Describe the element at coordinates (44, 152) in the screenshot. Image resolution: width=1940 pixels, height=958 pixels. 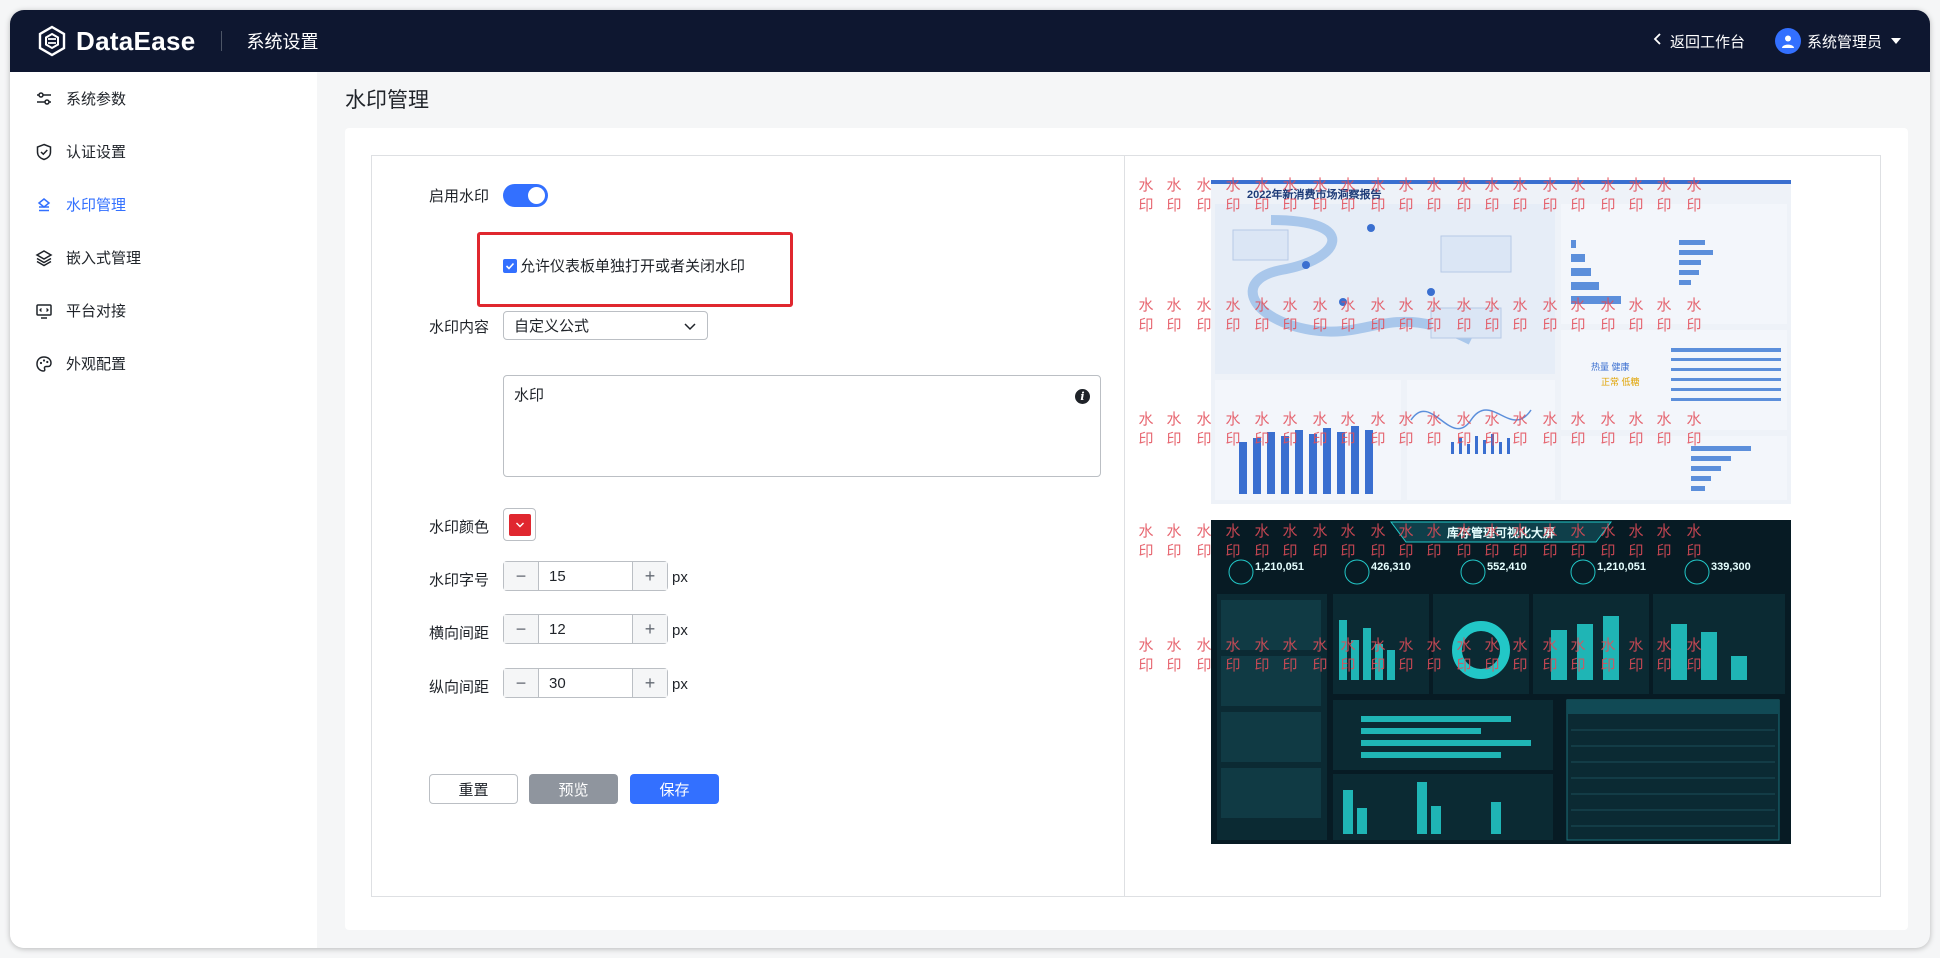
I see `shield-icon` at that location.